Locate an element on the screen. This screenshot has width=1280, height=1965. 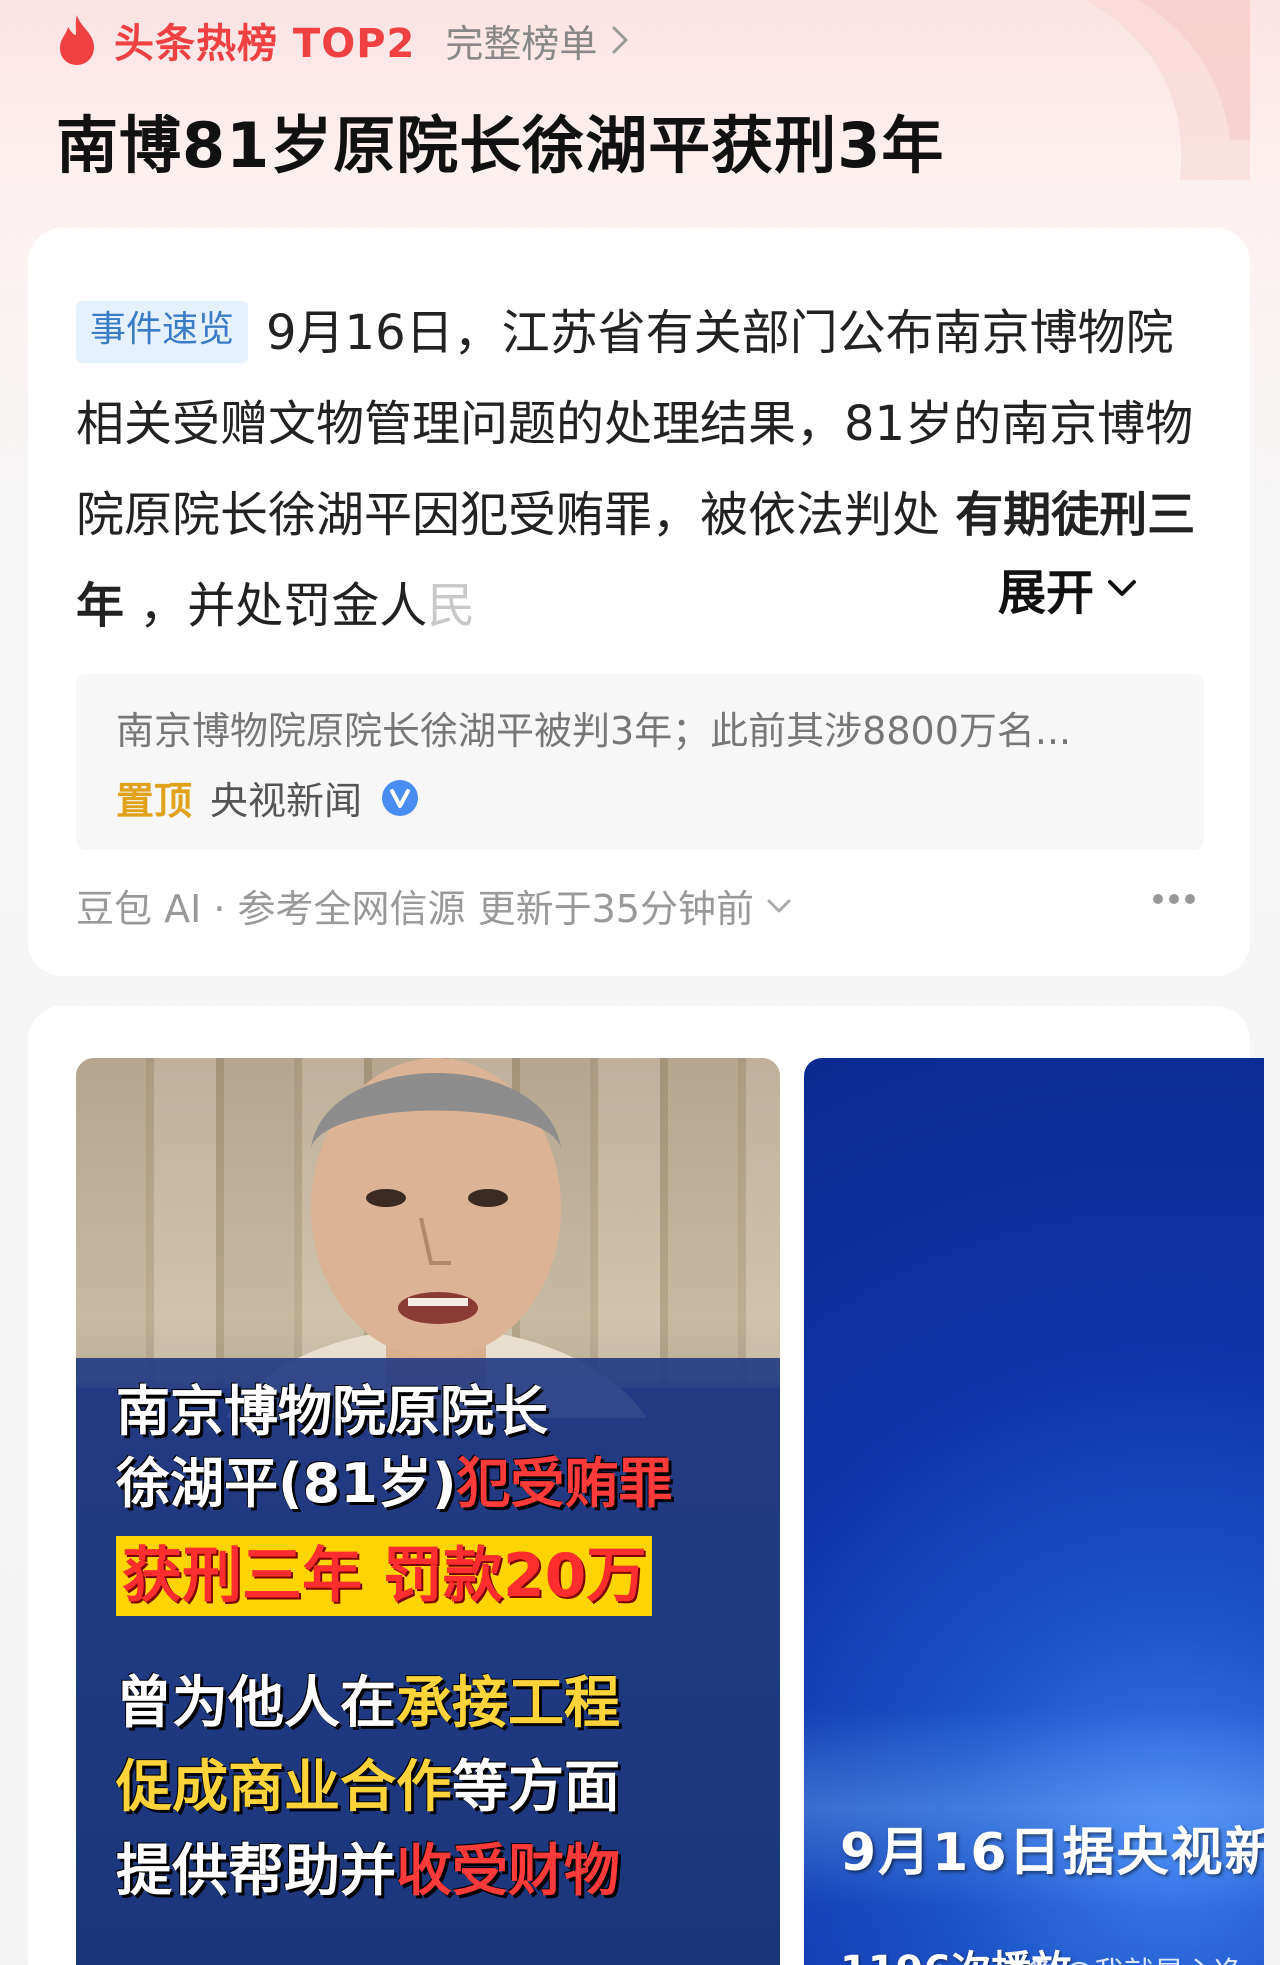
overlay-highlight: 获刑三年 罚款20万 is located at coordinates (384, 1576).